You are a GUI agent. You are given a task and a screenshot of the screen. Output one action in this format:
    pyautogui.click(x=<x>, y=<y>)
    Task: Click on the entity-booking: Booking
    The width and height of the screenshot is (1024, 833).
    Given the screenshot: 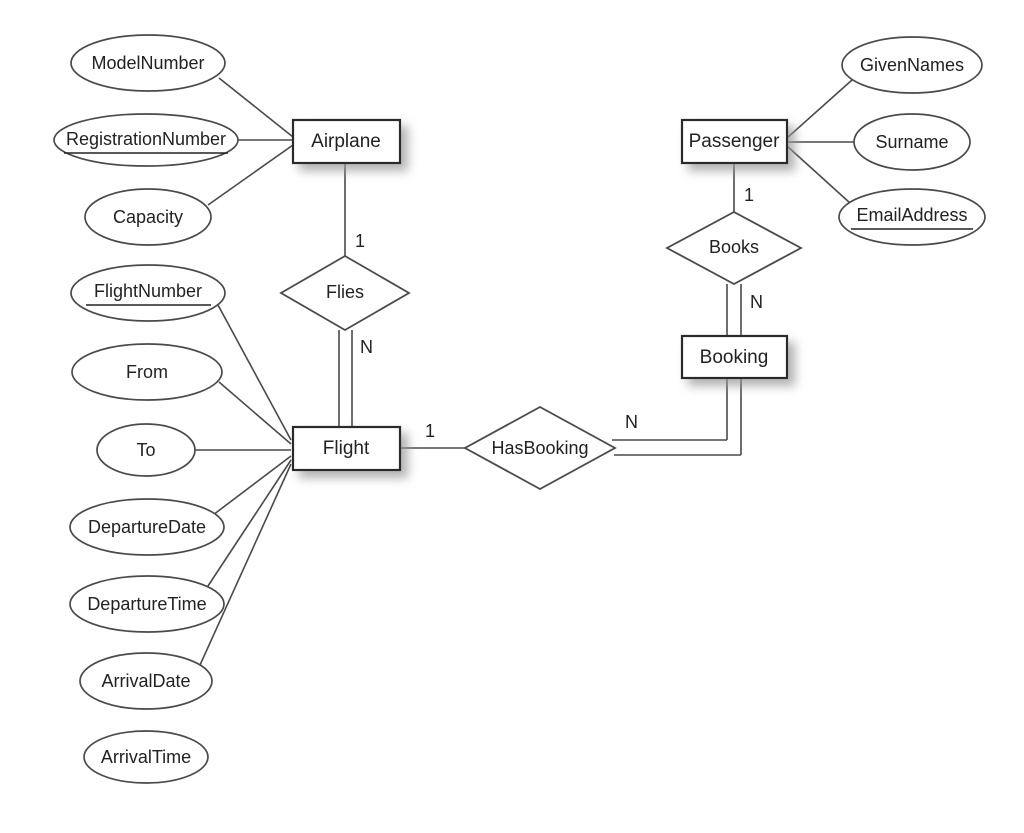 What is the action you would take?
    pyautogui.click(x=734, y=357)
    